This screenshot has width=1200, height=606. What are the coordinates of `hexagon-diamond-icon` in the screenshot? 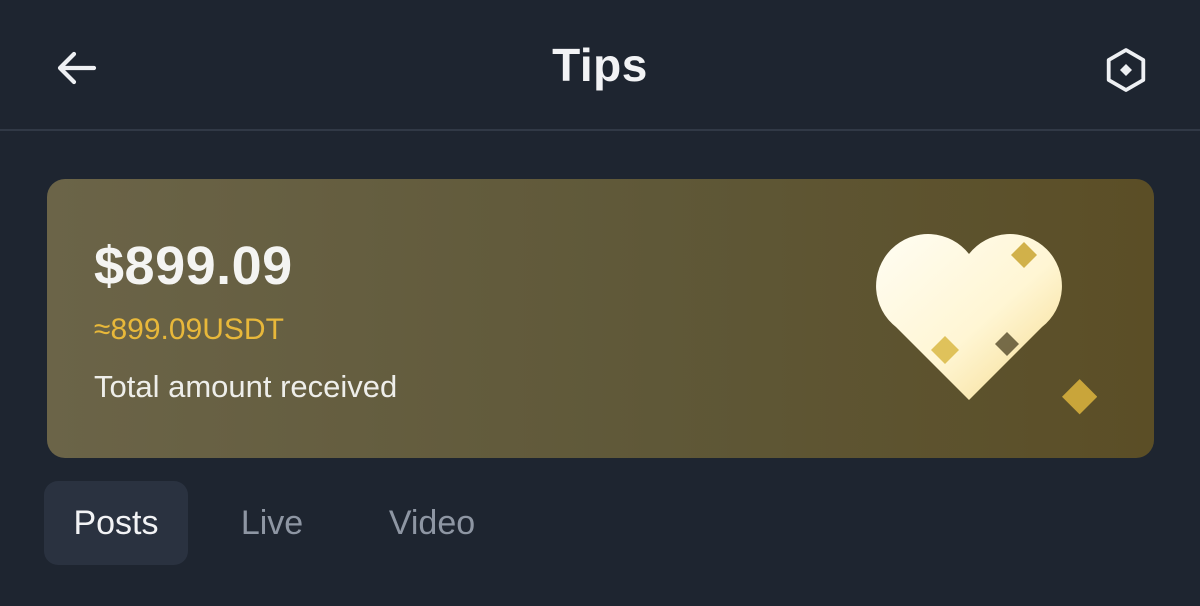 It's located at (1126, 70).